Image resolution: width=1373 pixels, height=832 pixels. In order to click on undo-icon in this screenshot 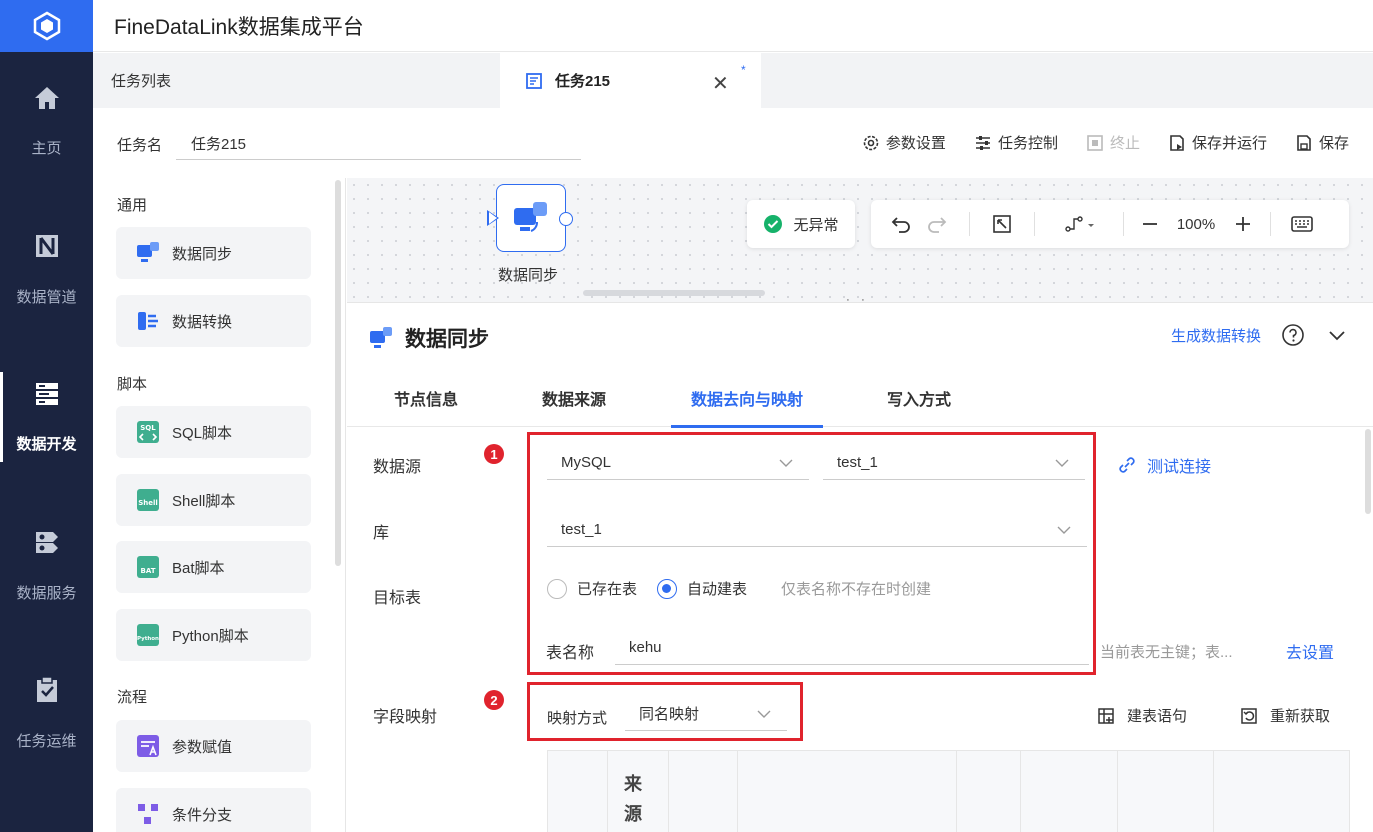, I will do `click(900, 225)`.